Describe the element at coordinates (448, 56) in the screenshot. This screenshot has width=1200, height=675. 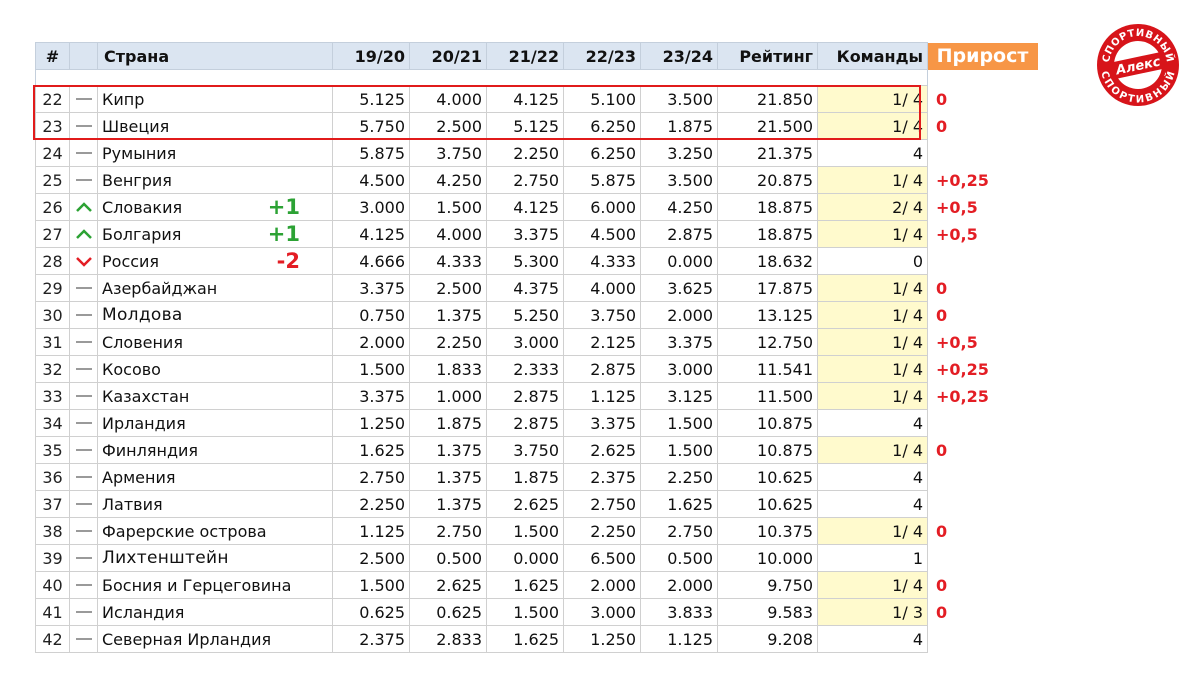
I see `header-season-20-21: 20/21` at that location.